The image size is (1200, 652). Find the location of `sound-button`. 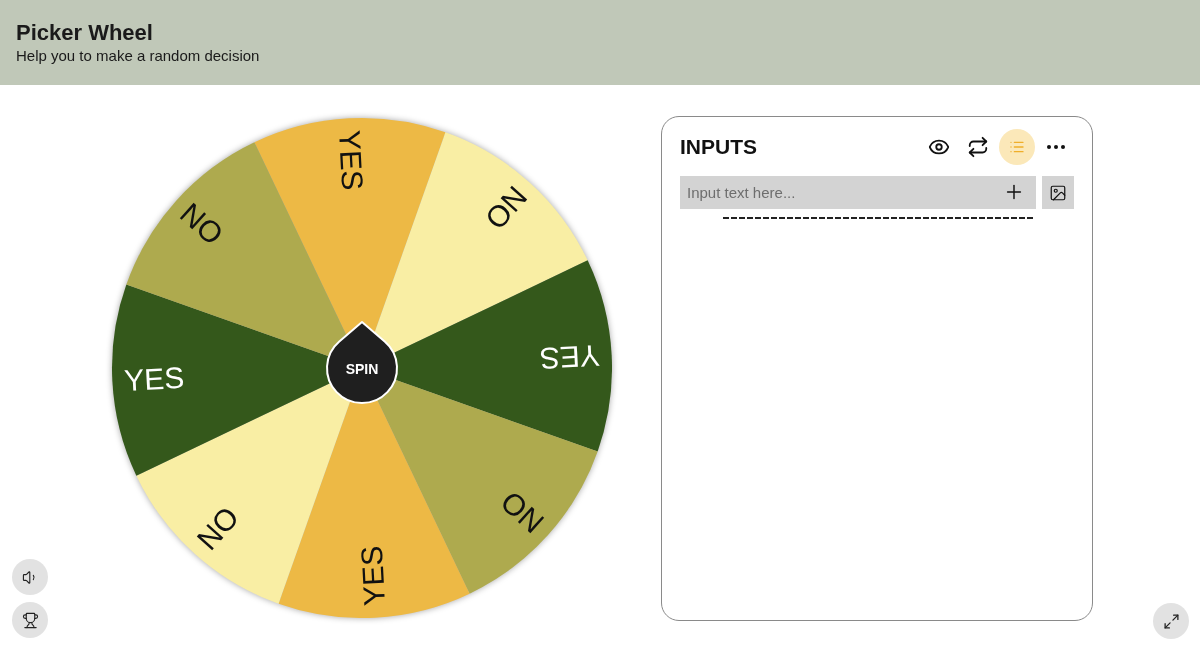

sound-button is located at coordinates (30, 577).